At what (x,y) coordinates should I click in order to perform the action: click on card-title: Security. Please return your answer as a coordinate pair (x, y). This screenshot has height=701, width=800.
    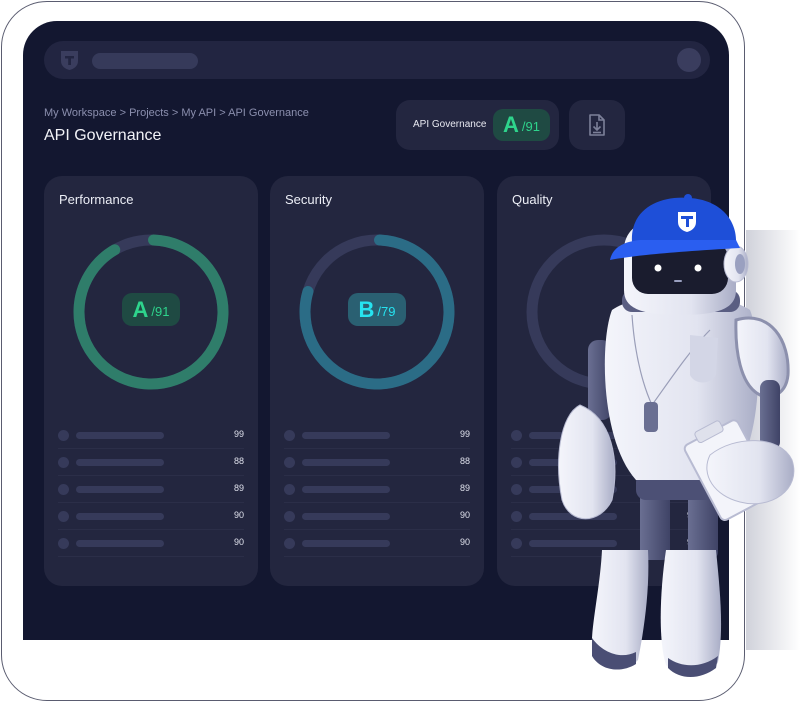
    Looking at the image, I should click on (308, 199).